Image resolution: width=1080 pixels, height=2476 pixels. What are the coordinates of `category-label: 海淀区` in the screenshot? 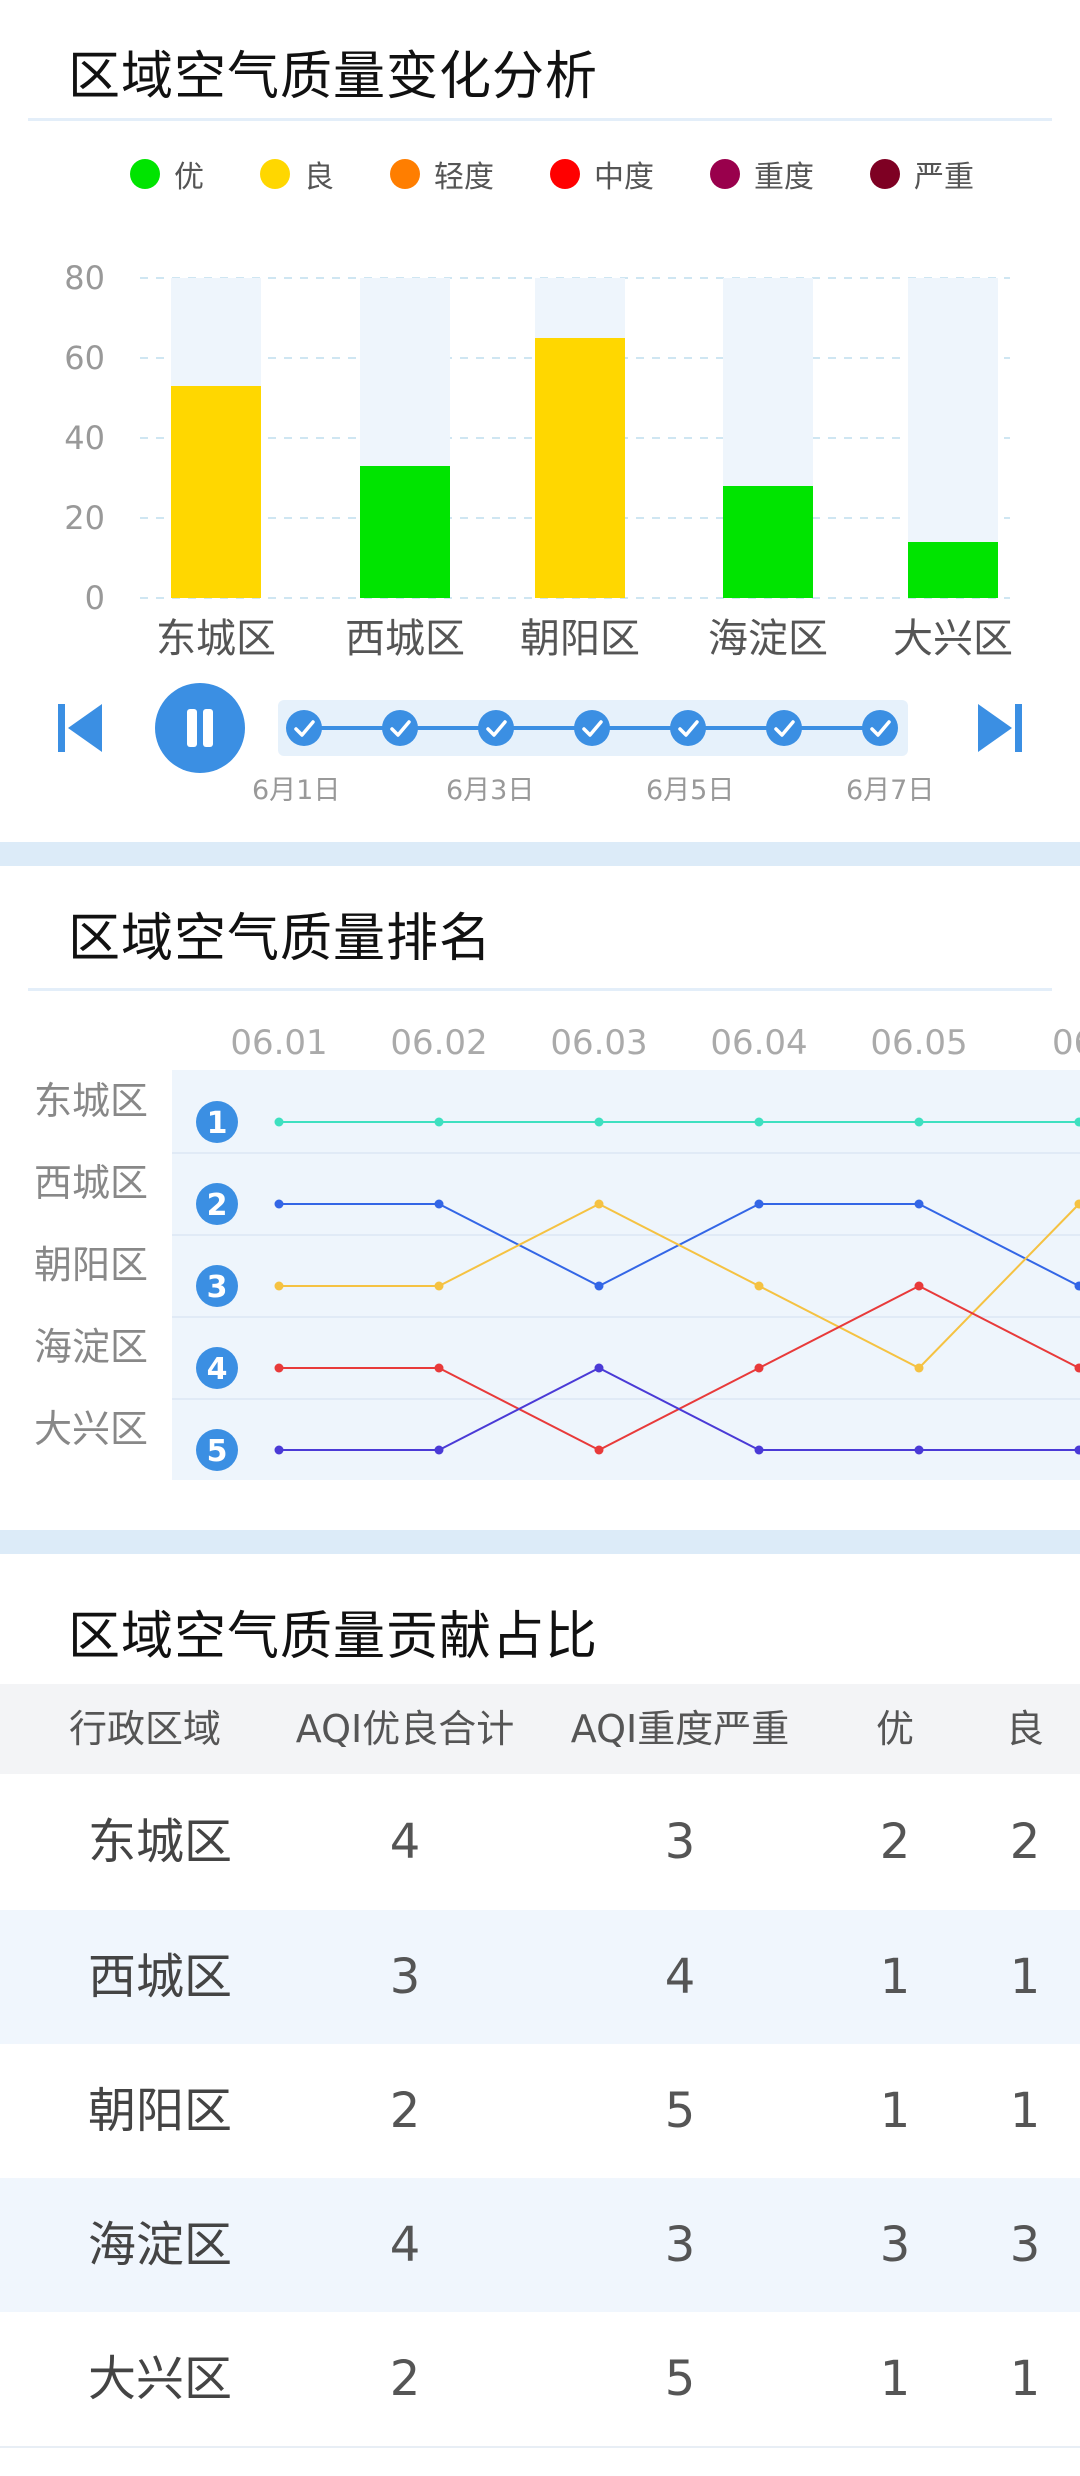 It's located at (768, 639).